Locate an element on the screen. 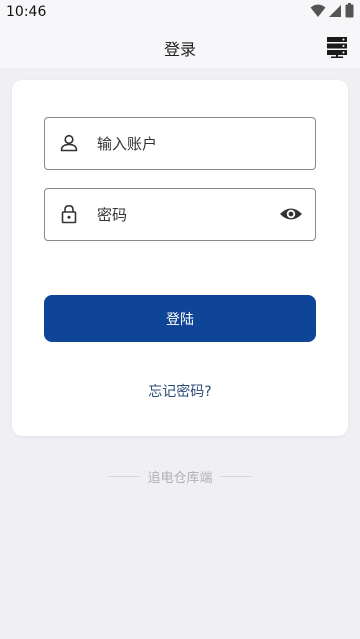 This screenshot has height=639, width=360. password-field: 密码 is located at coordinates (180, 214).